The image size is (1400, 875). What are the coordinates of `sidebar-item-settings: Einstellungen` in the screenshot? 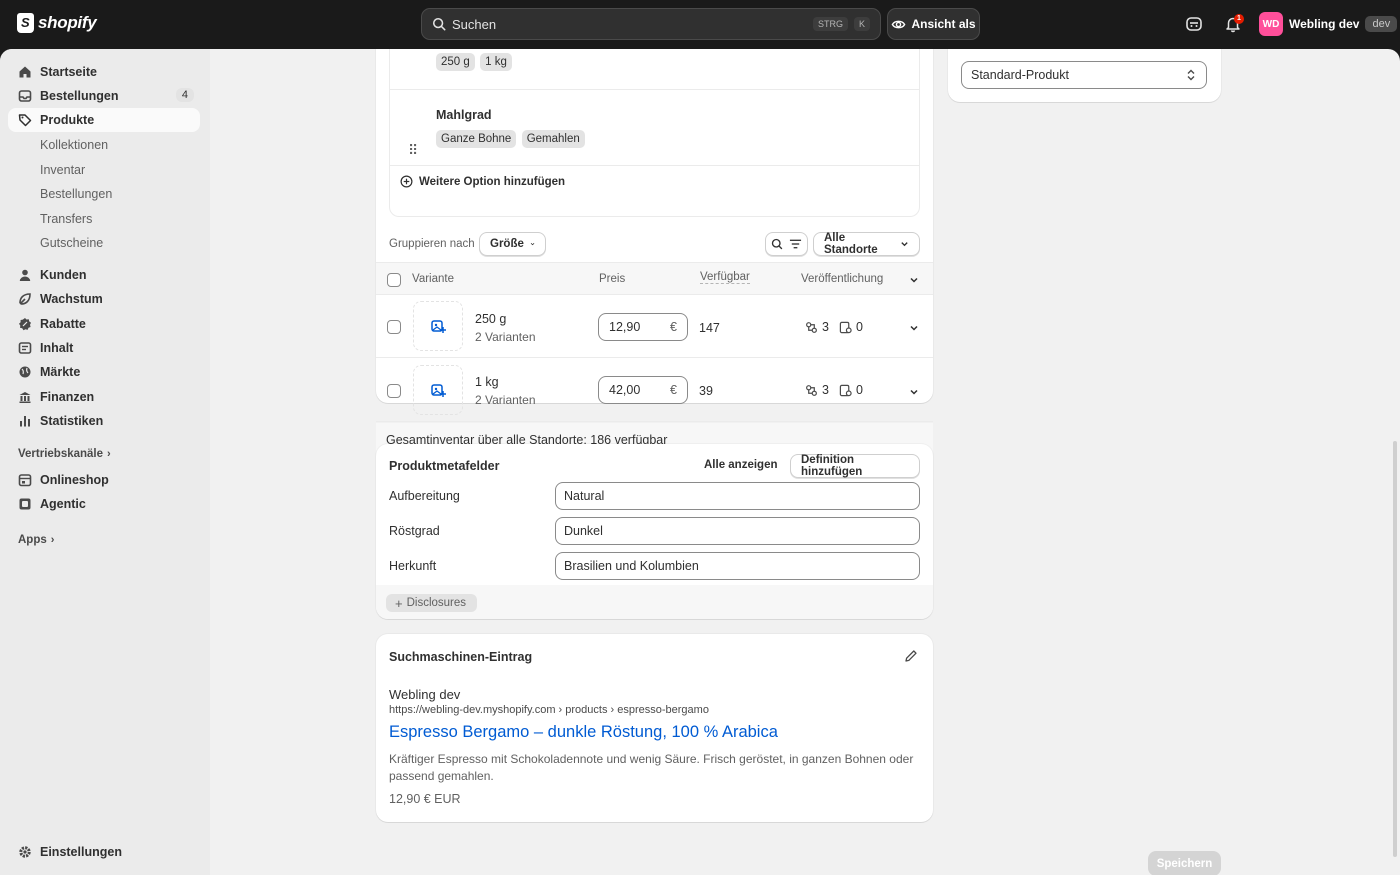 It's located at (104, 852).